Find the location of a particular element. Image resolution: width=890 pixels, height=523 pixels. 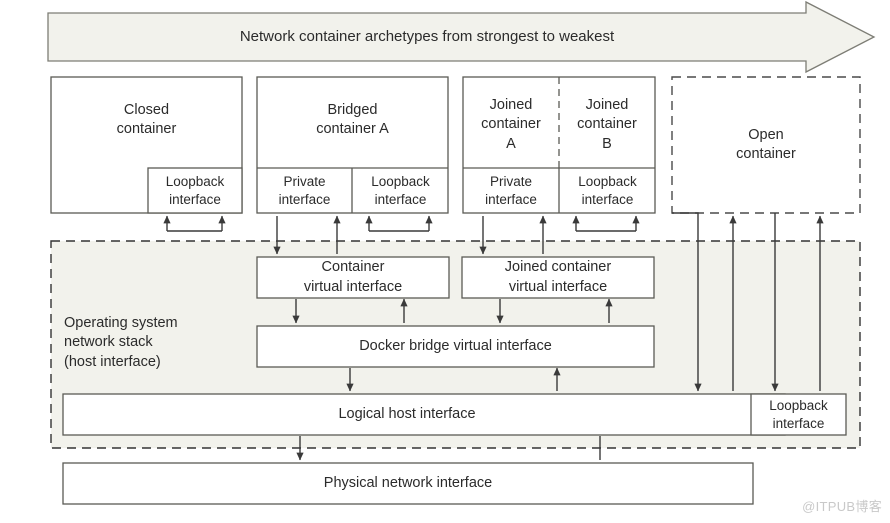

joined-containers-shape is located at coordinates (559, 145).